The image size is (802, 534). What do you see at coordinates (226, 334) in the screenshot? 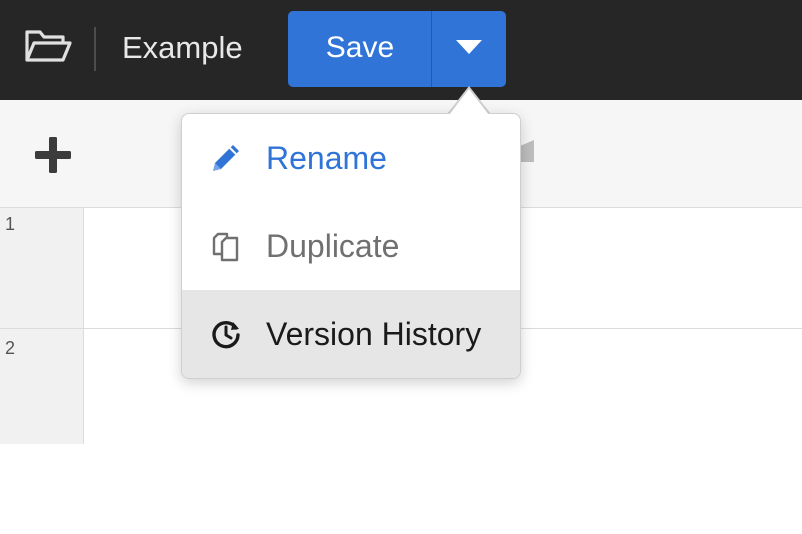
I see `history-icon` at bounding box center [226, 334].